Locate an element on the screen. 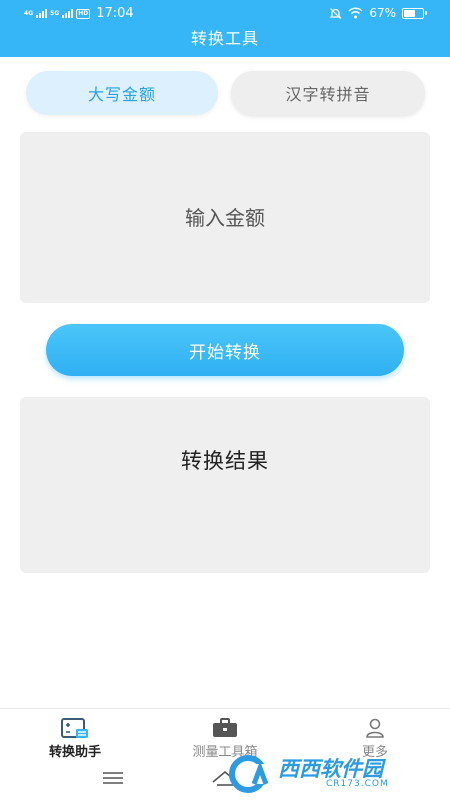 The image size is (450, 800). network-tag-5g: 5G is located at coordinates (55, 13).